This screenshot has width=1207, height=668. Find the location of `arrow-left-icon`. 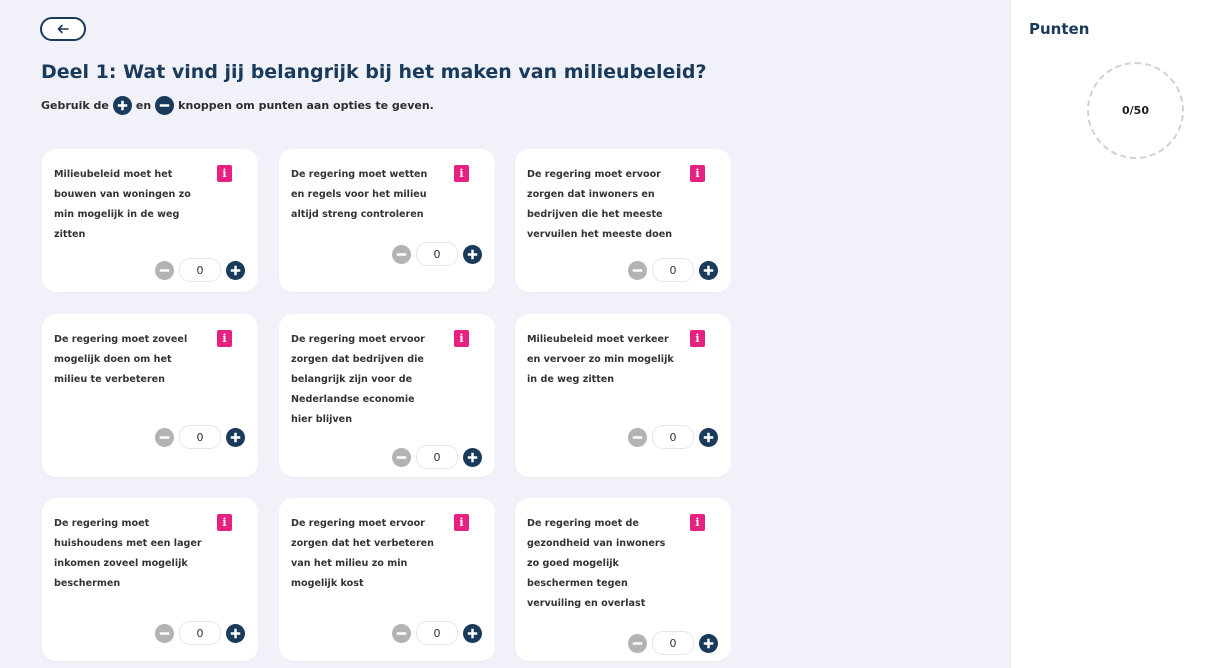

arrow-left-icon is located at coordinates (63, 29).